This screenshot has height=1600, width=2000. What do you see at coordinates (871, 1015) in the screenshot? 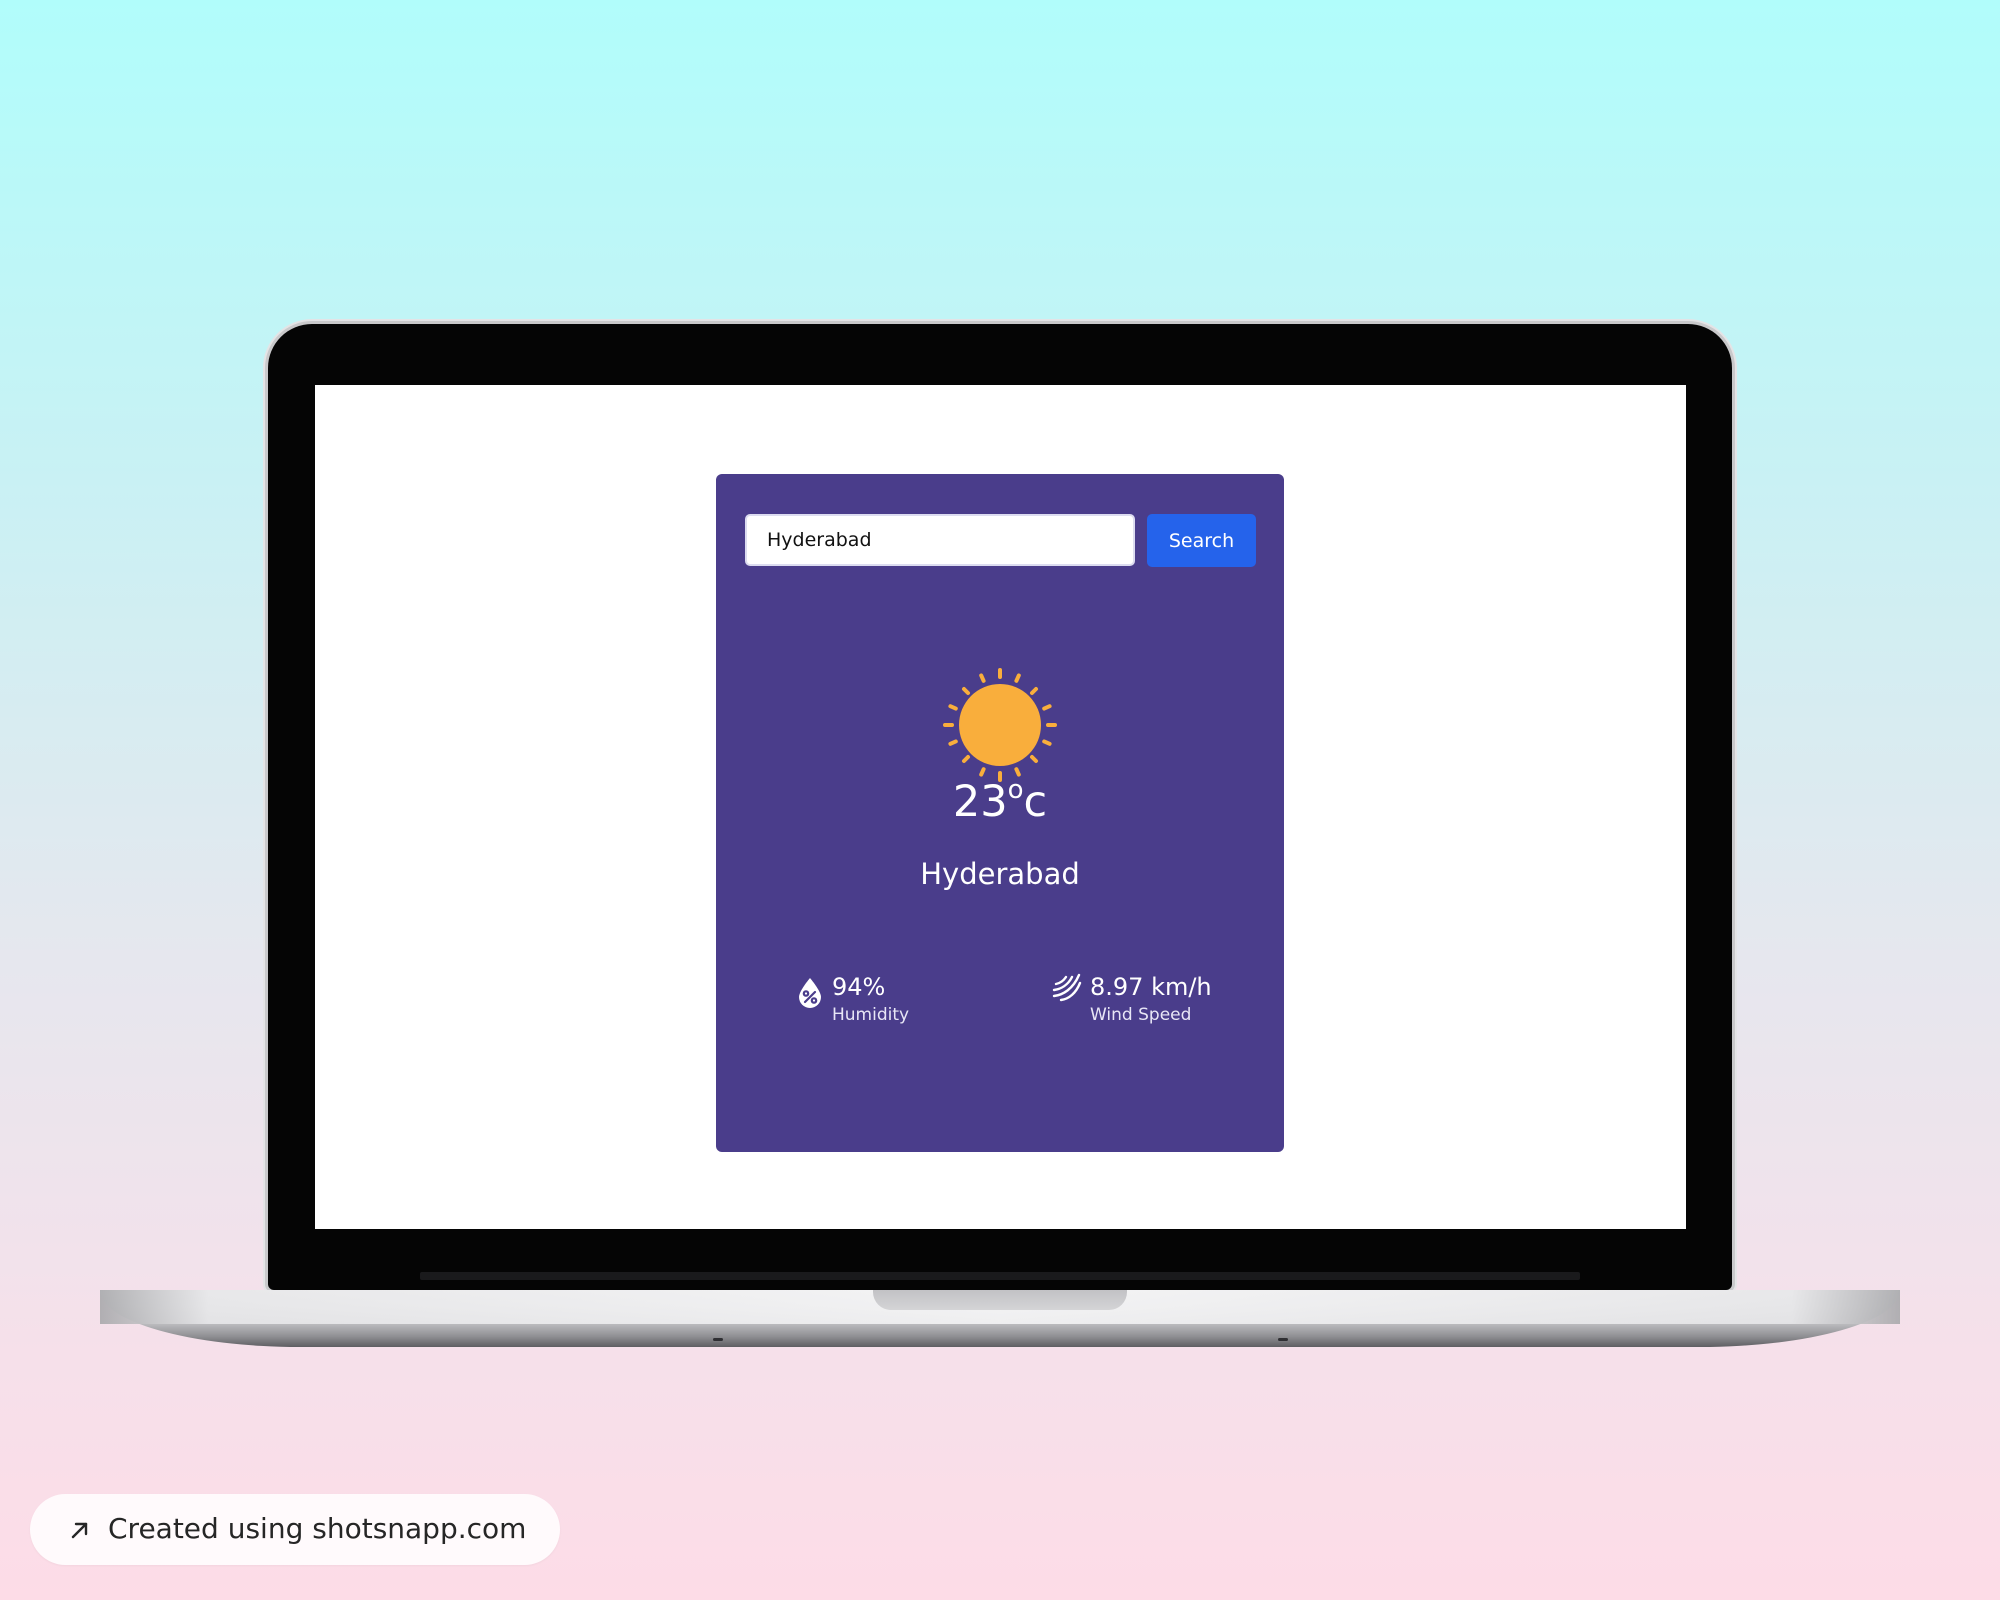
I see `humidity-label: Humidity` at bounding box center [871, 1015].